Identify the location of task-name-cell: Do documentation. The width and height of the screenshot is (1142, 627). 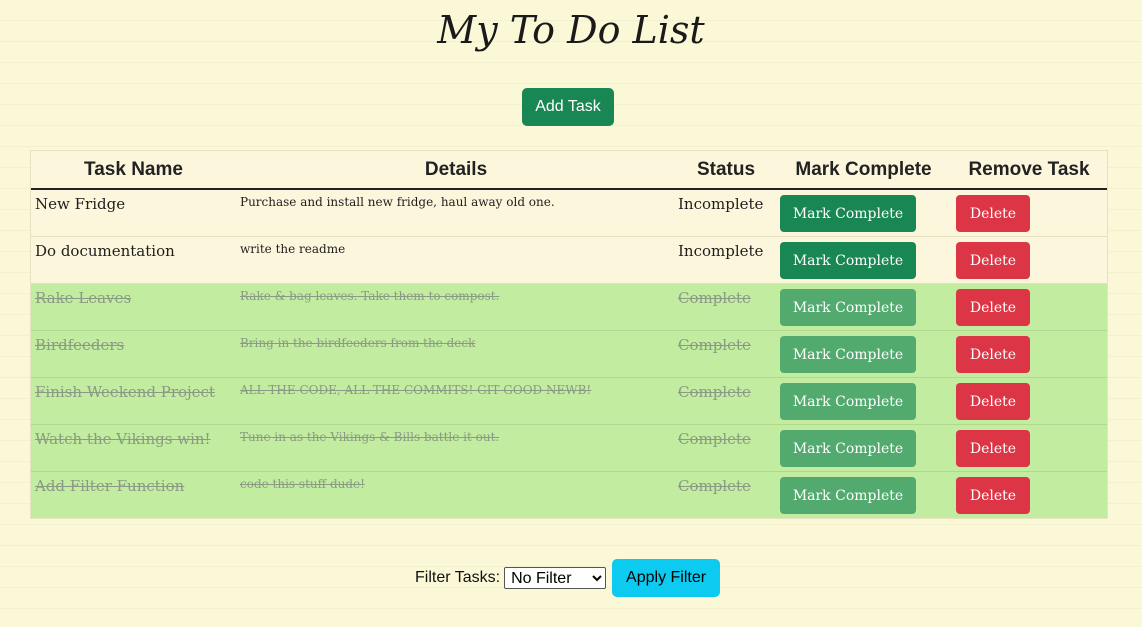
(105, 251).